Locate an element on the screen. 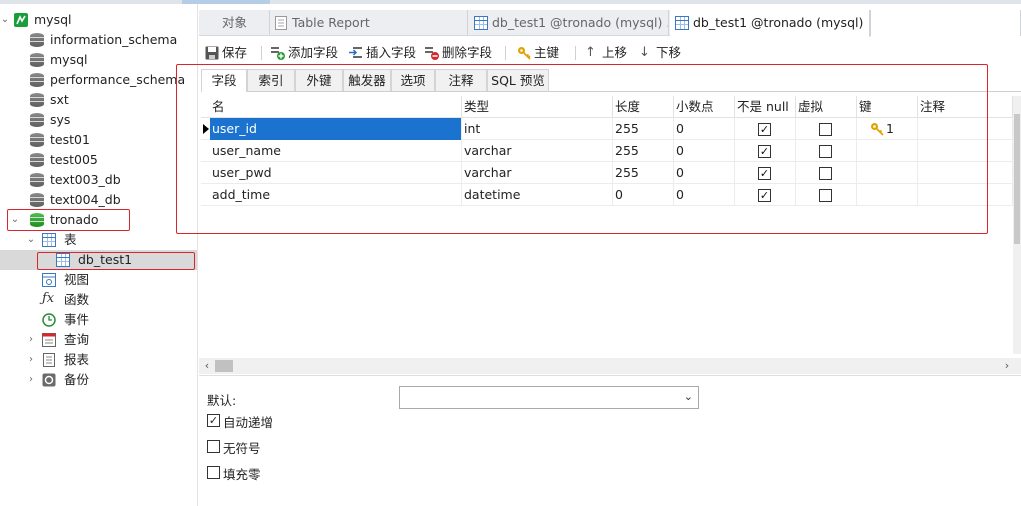  tab-label: Table Report is located at coordinates (331, 22).